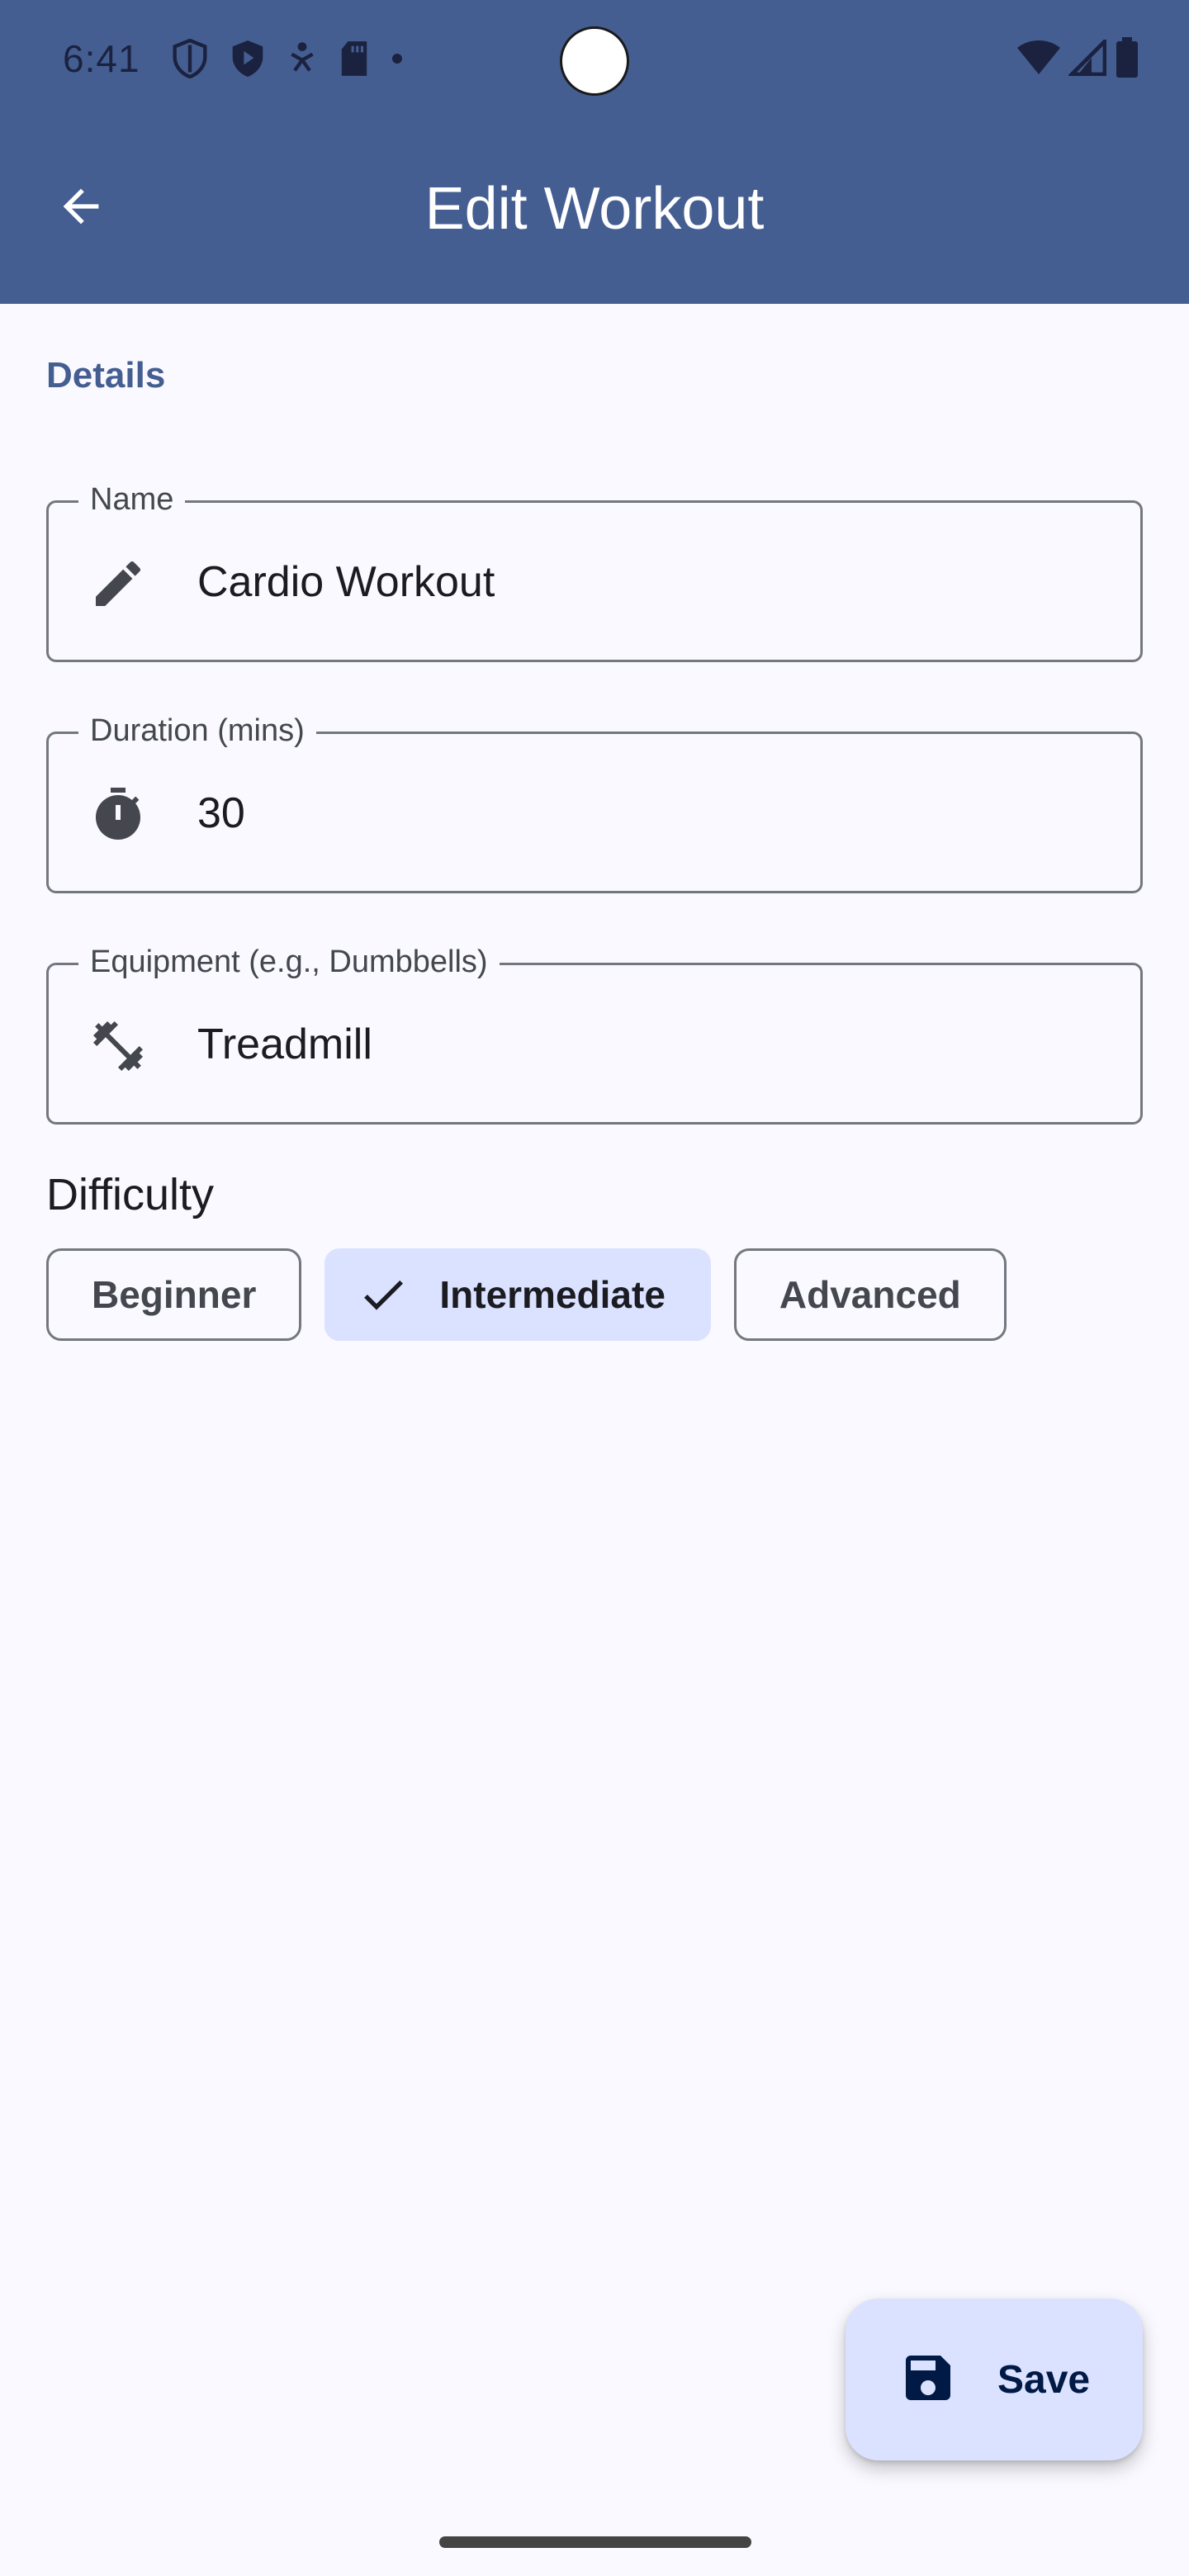 The width and height of the screenshot is (1189, 2576). What do you see at coordinates (118, 815) in the screenshot?
I see `timer-icon` at bounding box center [118, 815].